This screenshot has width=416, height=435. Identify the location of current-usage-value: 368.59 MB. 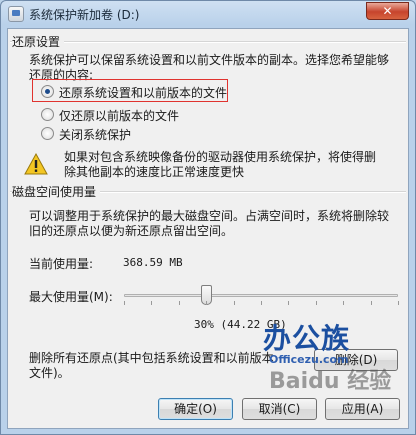
(153, 262).